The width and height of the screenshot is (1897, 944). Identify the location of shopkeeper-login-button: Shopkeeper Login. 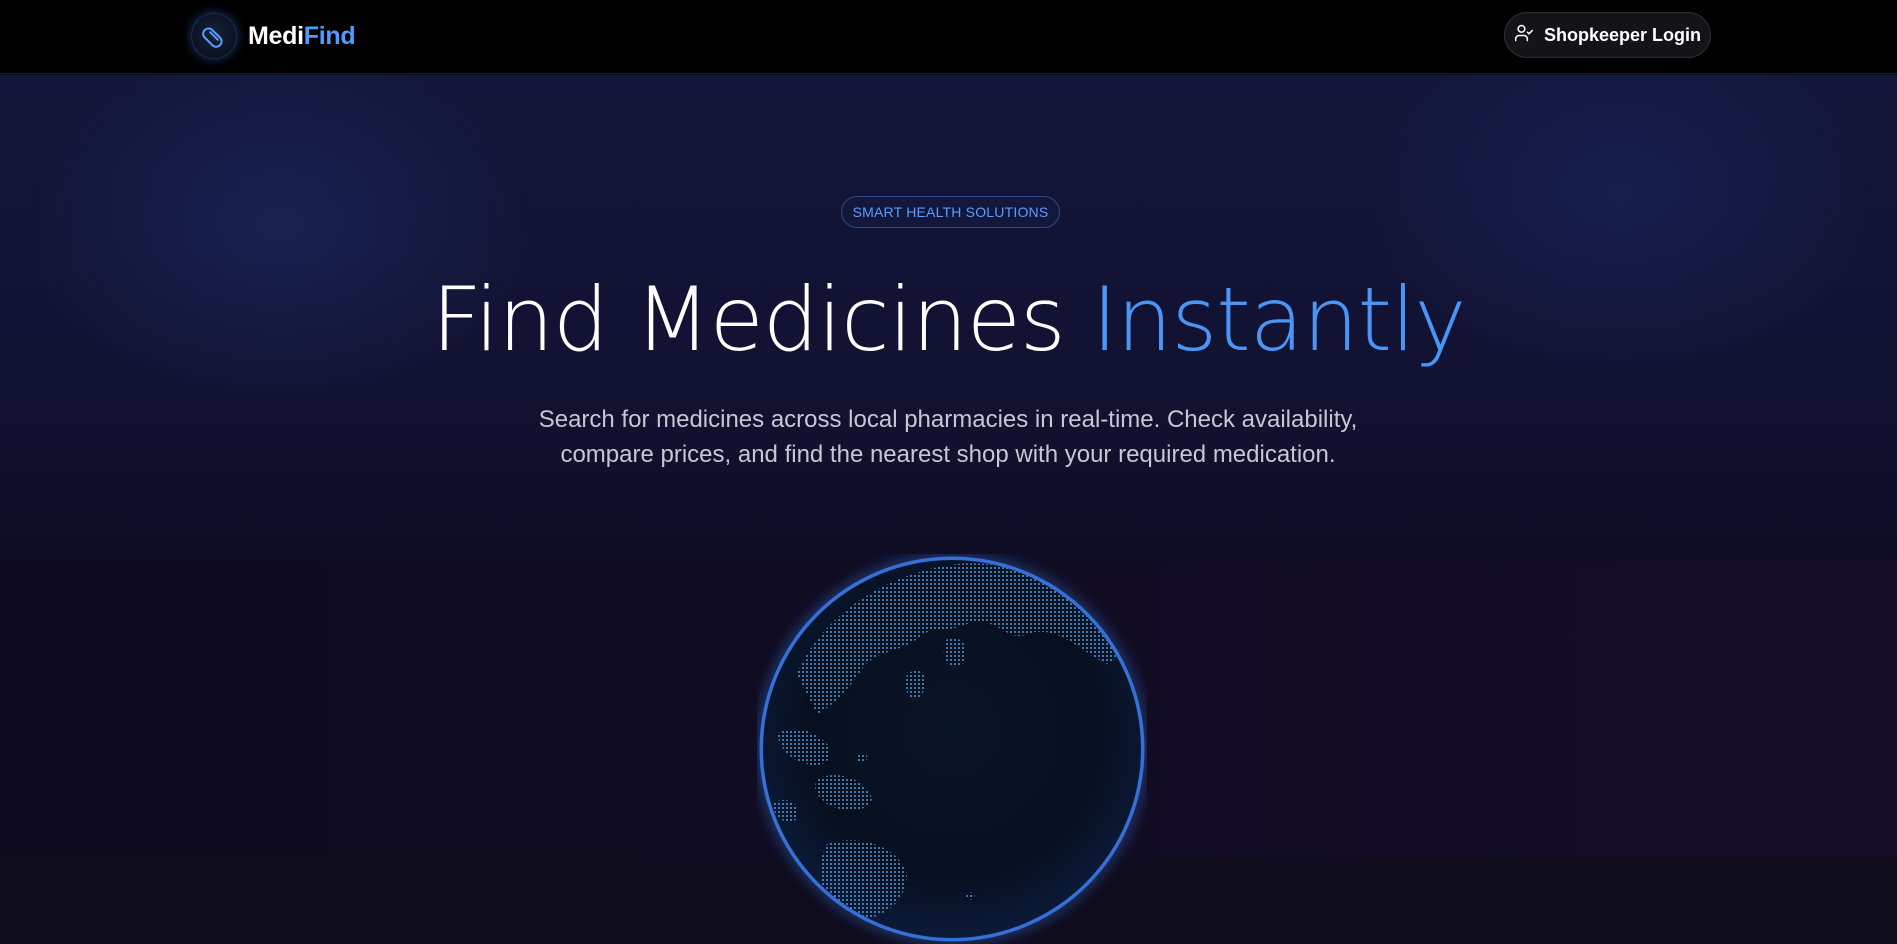
(1607, 35).